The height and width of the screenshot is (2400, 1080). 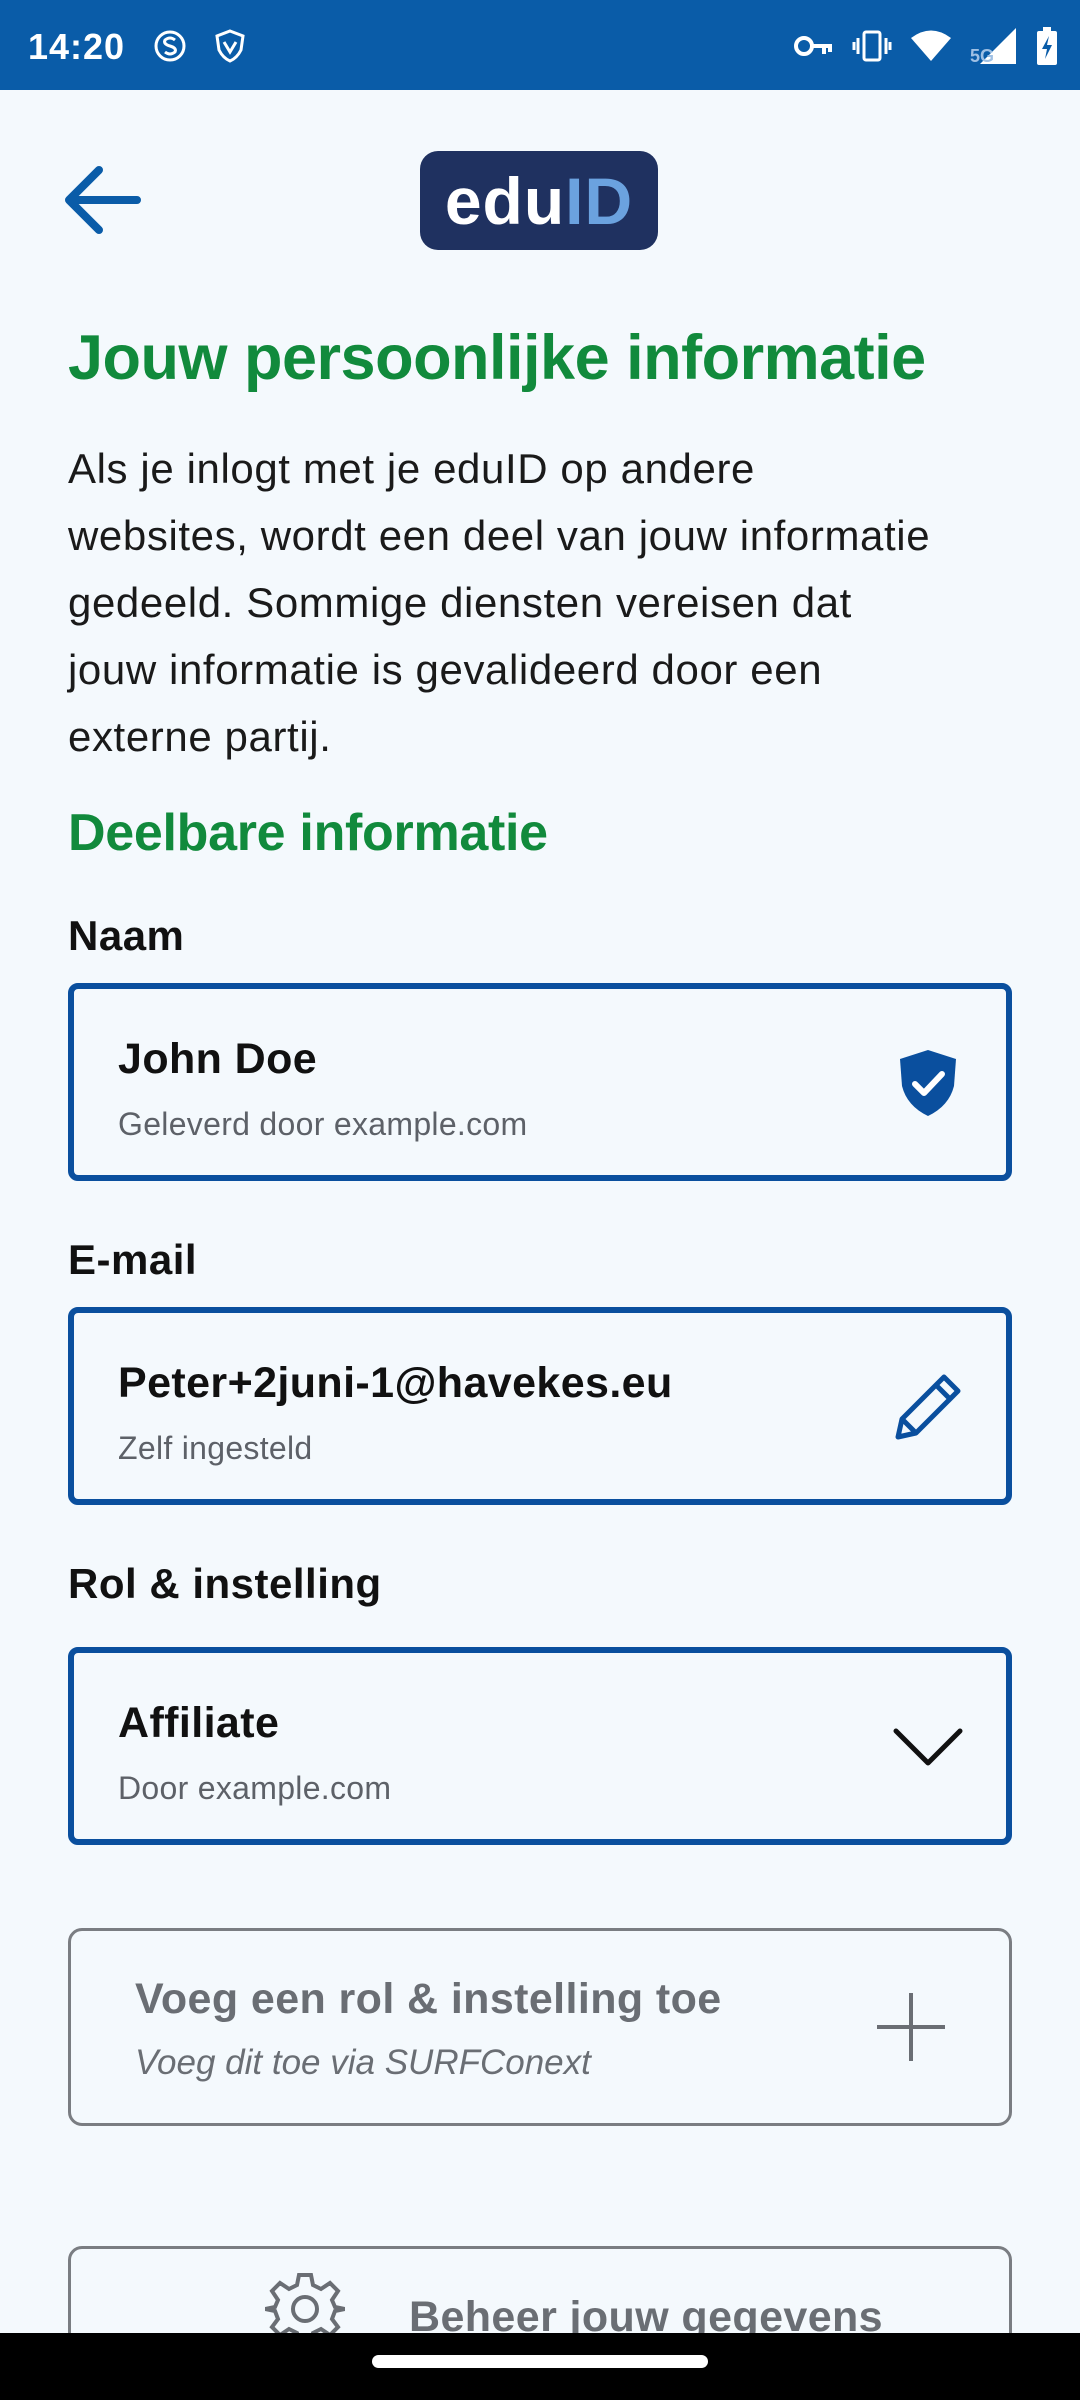 What do you see at coordinates (411, 468) in the screenshot?
I see `intro-line: Als je inlogt met je eduID op andere` at bounding box center [411, 468].